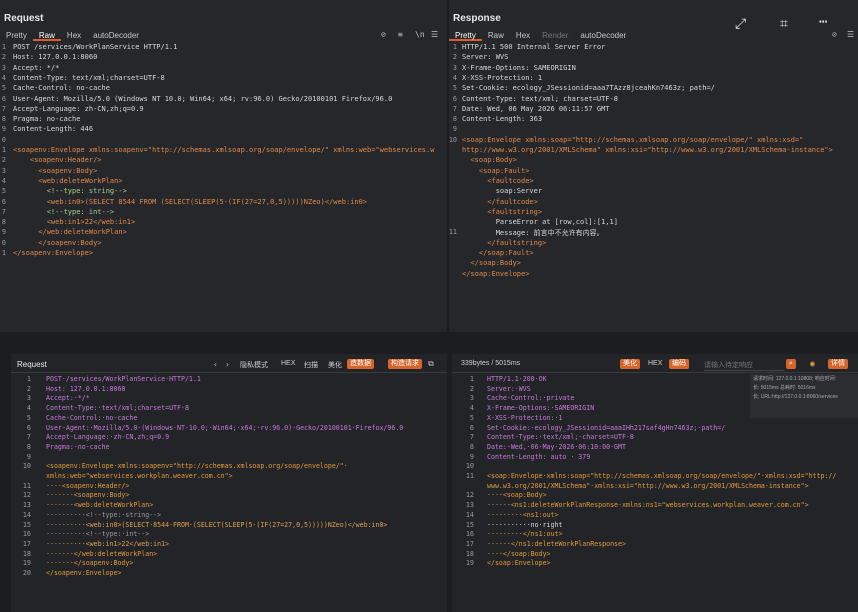 Image resolution: width=858 pixels, height=612 pixels. I want to click on code-line: ···········no·right, so click(525, 524).